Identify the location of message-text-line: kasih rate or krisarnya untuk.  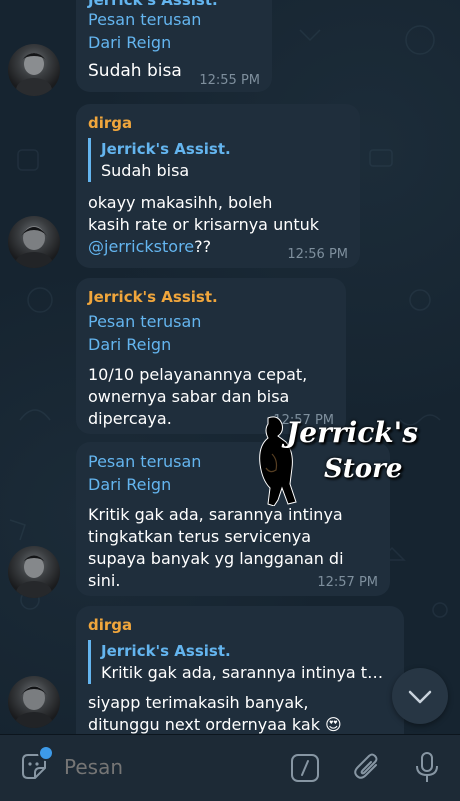
(204, 224).